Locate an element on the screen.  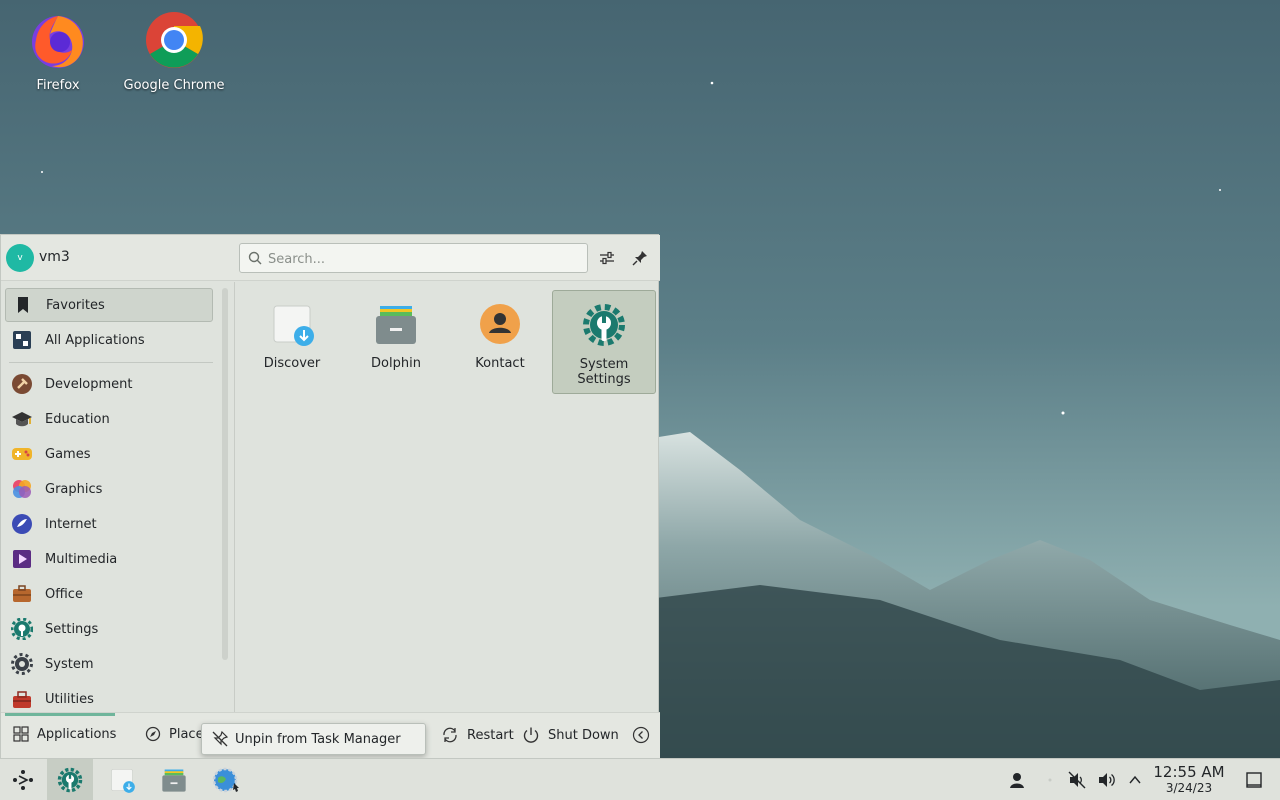
pin-icon is located at coordinates (639, 258).